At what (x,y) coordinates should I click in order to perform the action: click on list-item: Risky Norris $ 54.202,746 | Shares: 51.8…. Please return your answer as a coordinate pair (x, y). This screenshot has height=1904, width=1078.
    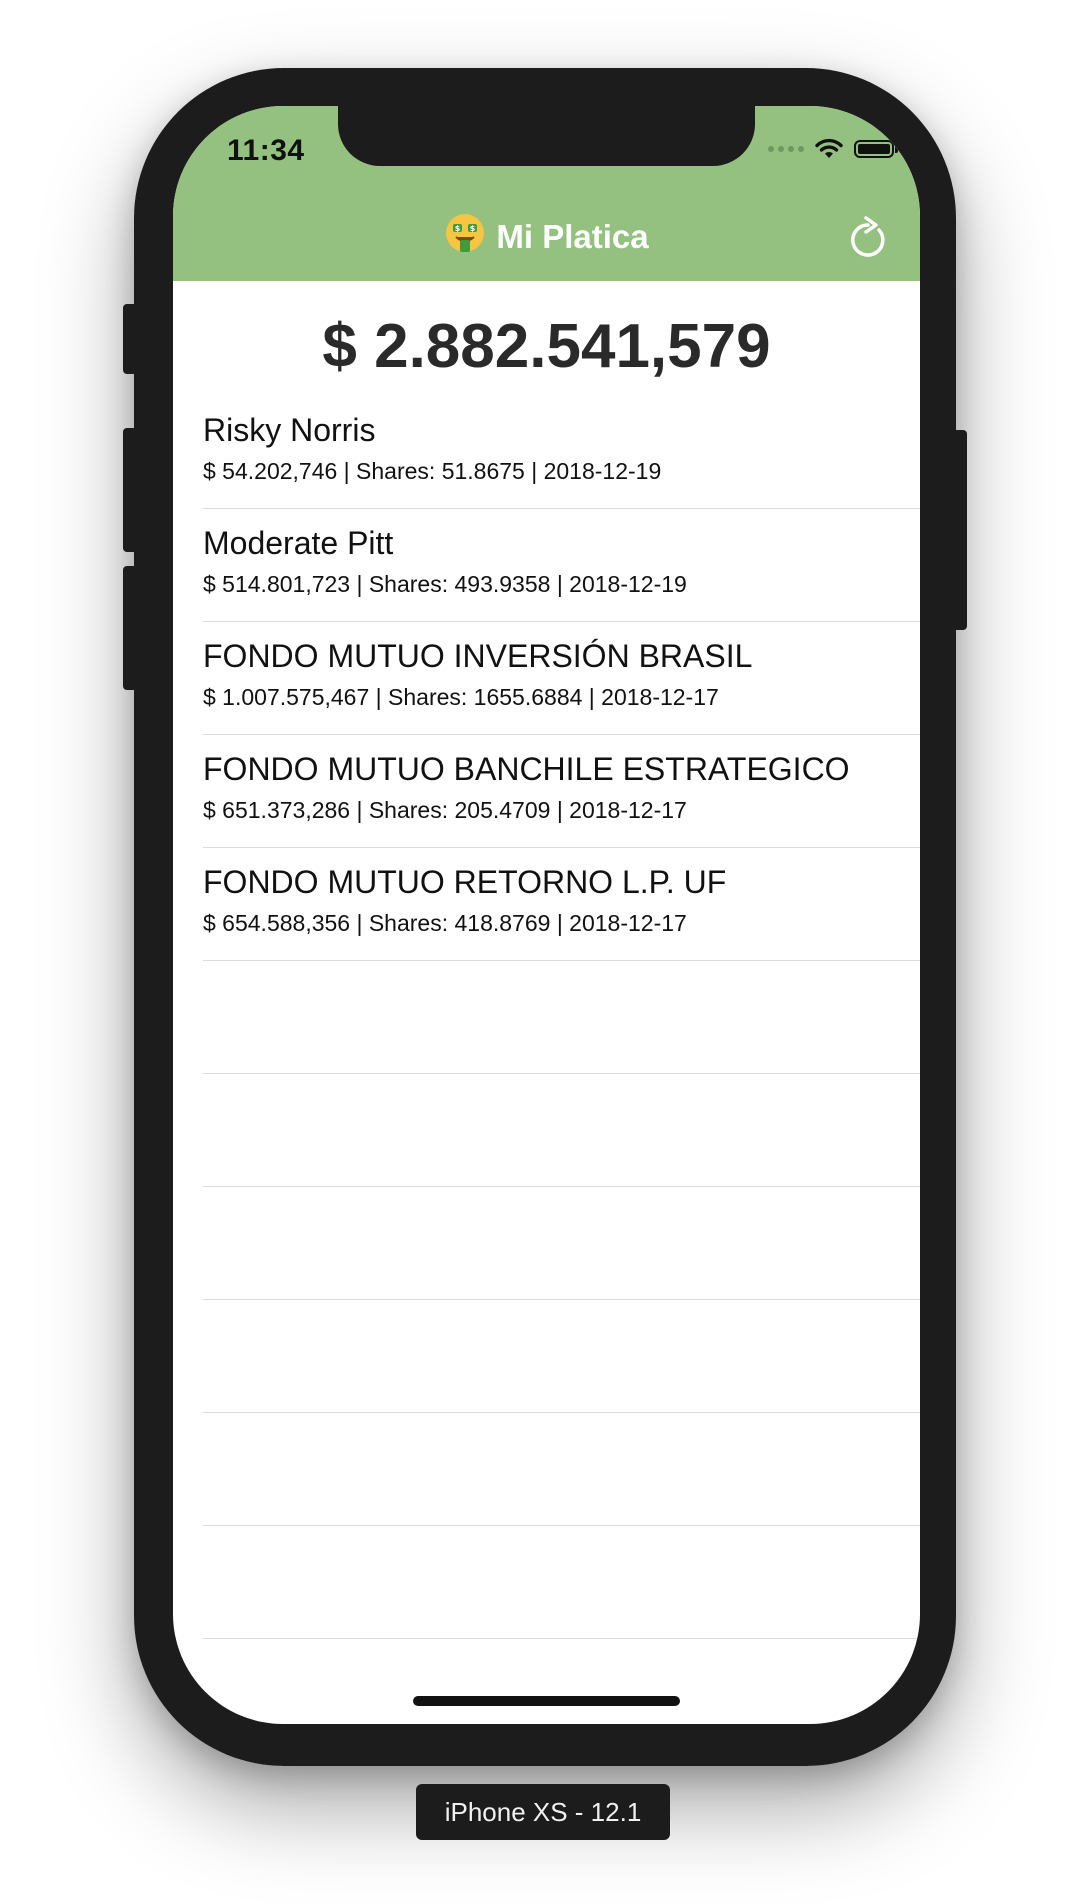
    Looking at the image, I should click on (546, 452).